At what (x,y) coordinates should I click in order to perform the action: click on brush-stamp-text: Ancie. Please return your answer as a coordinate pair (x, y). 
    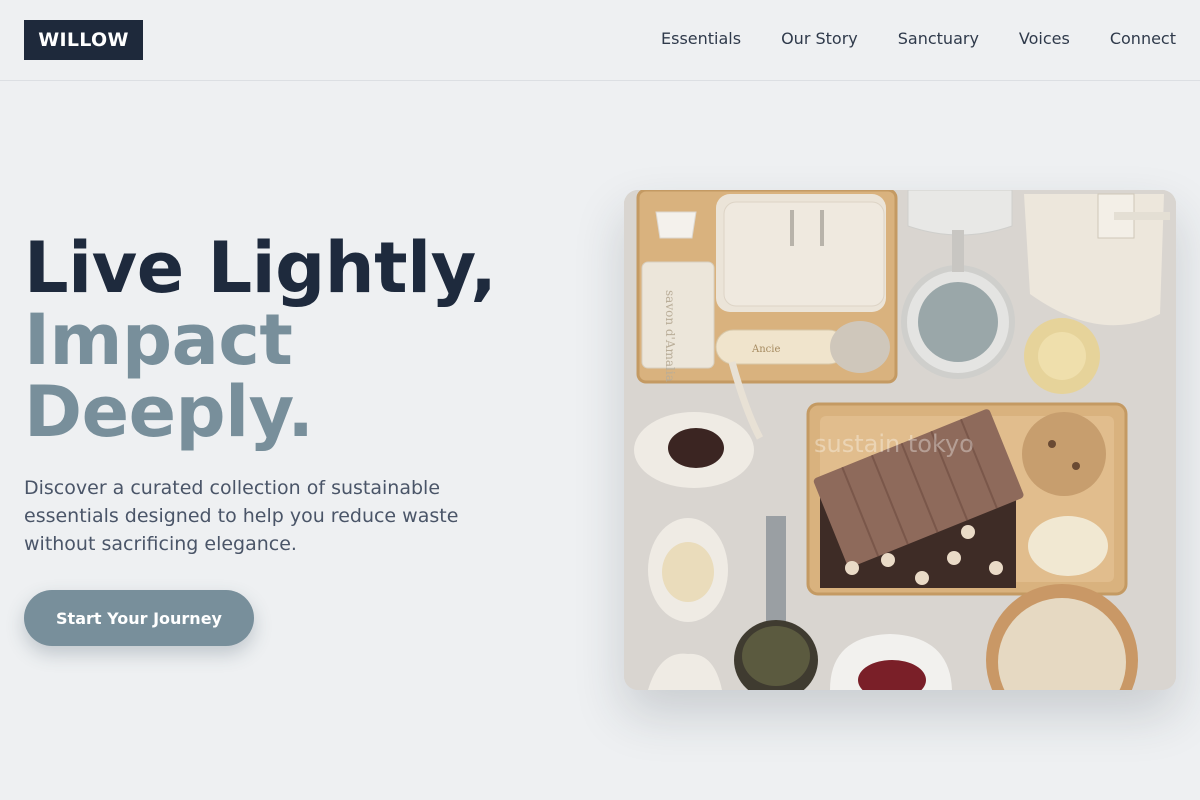
    Looking at the image, I should click on (765, 349).